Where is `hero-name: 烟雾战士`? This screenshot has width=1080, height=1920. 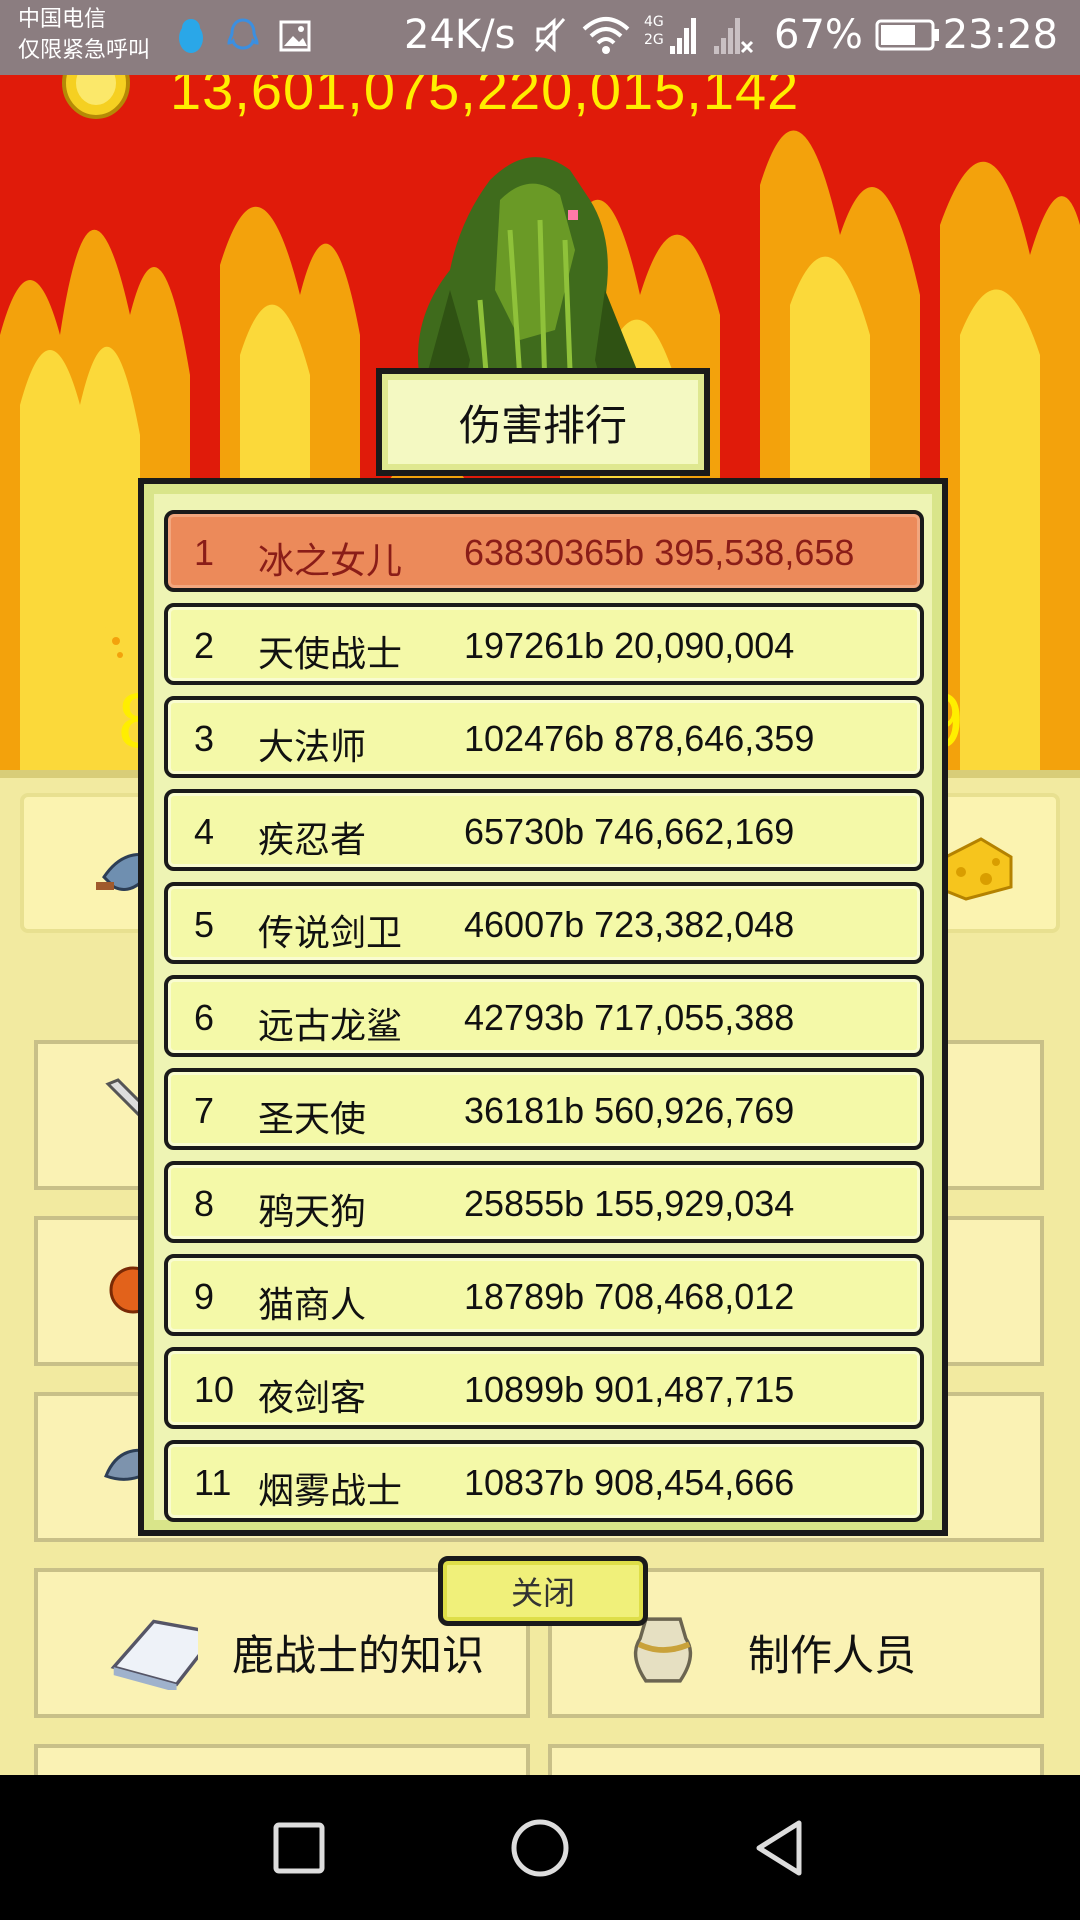
hero-name: 烟雾战士 is located at coordinates (330, 1491).